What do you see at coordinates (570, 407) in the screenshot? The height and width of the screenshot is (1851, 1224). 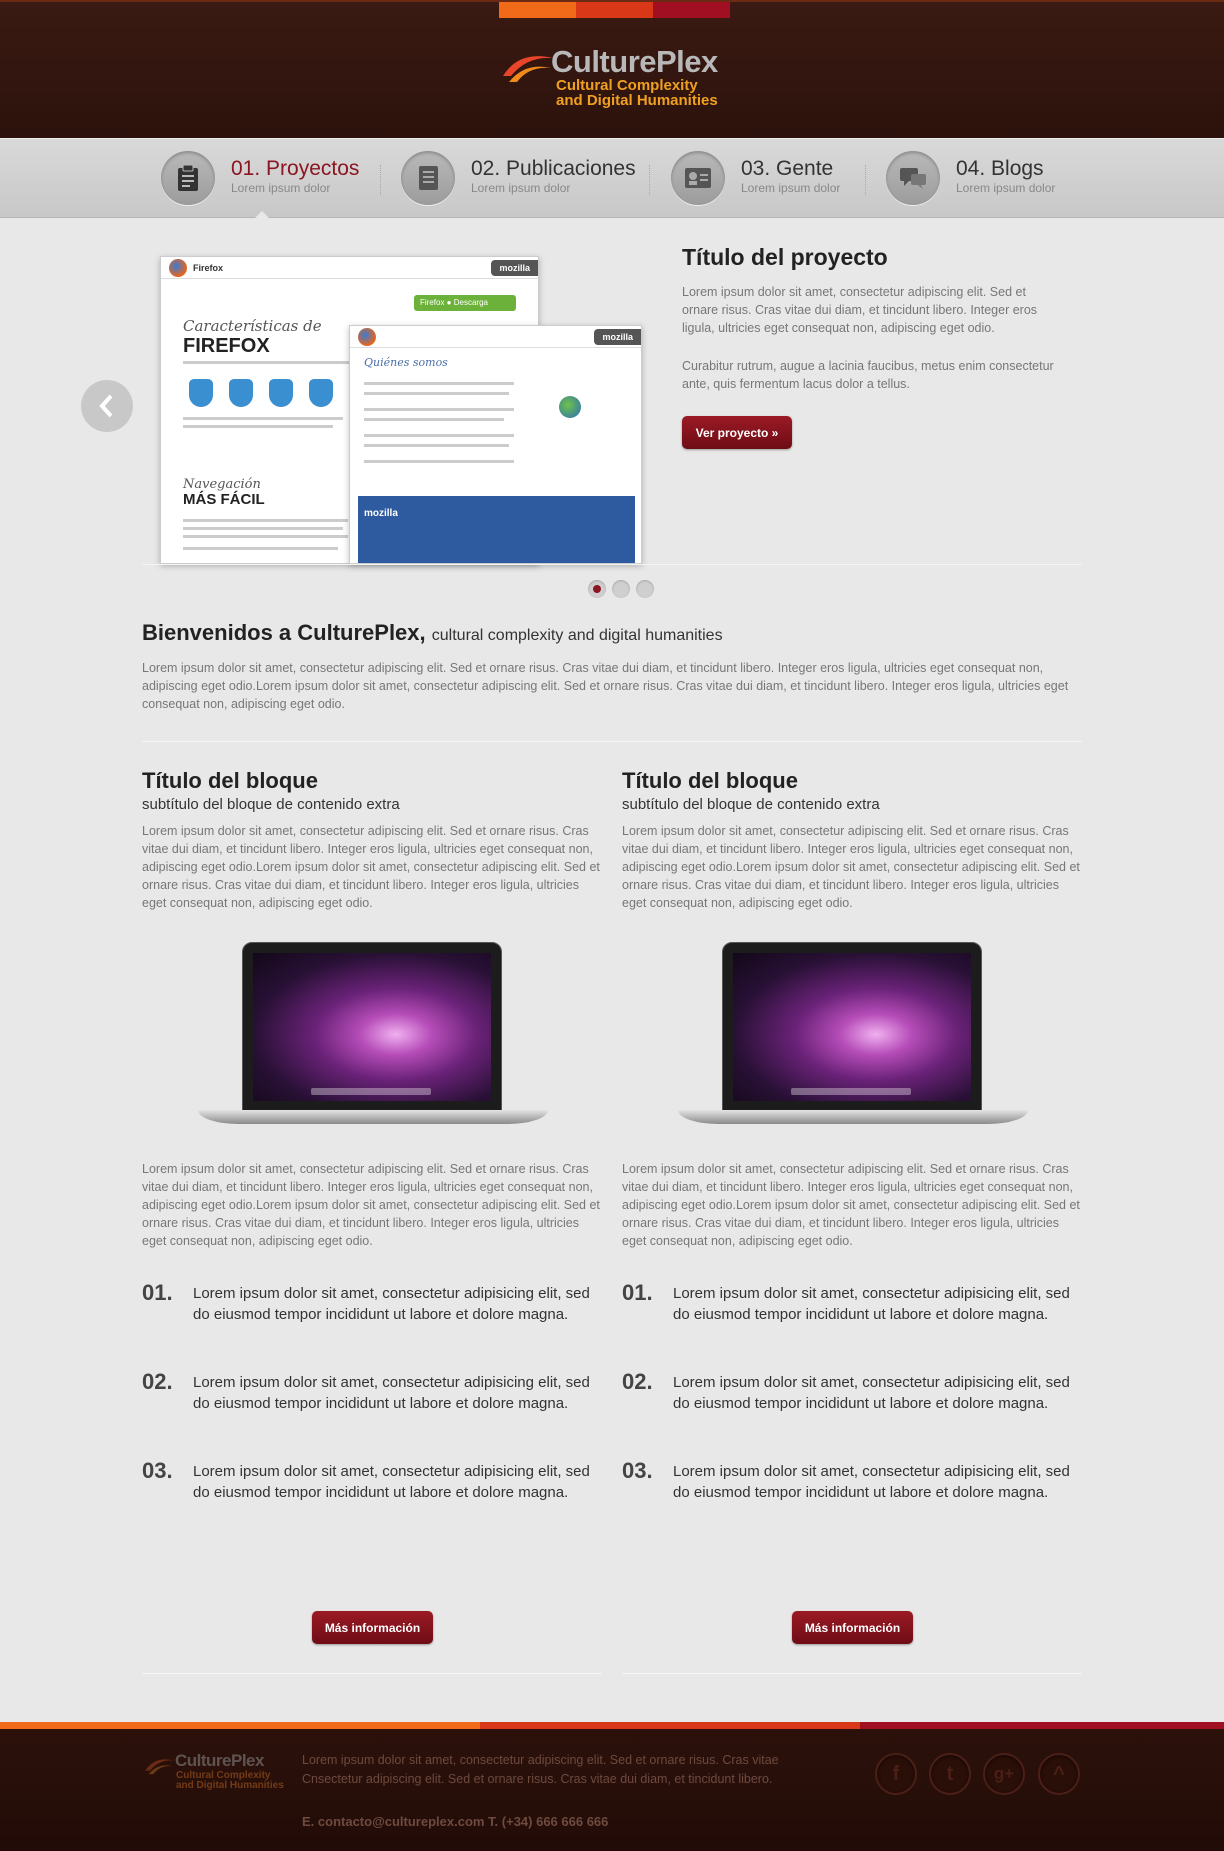 I see `globe-icon` at bounding box center [570, 407].